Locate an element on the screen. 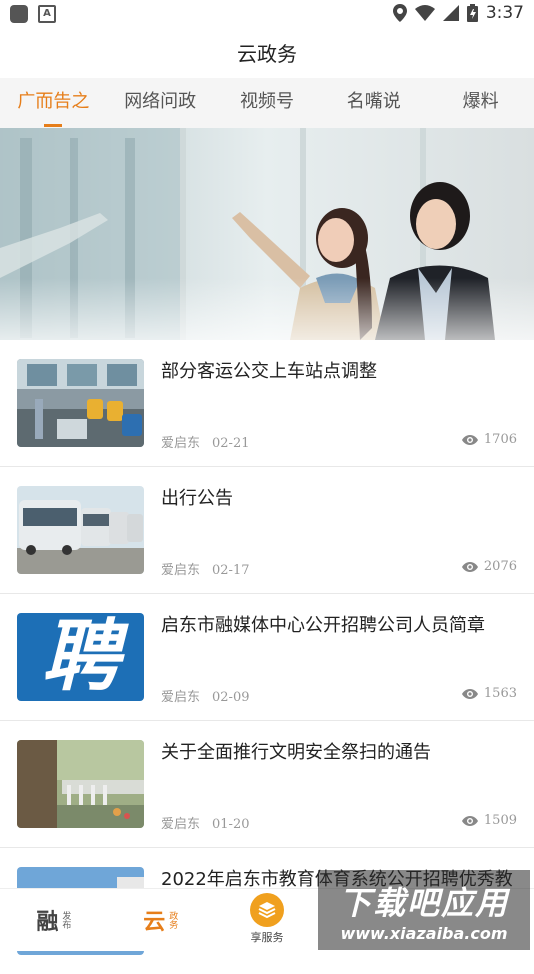  app-header: 云政务 is located at coordinates (267, 53).